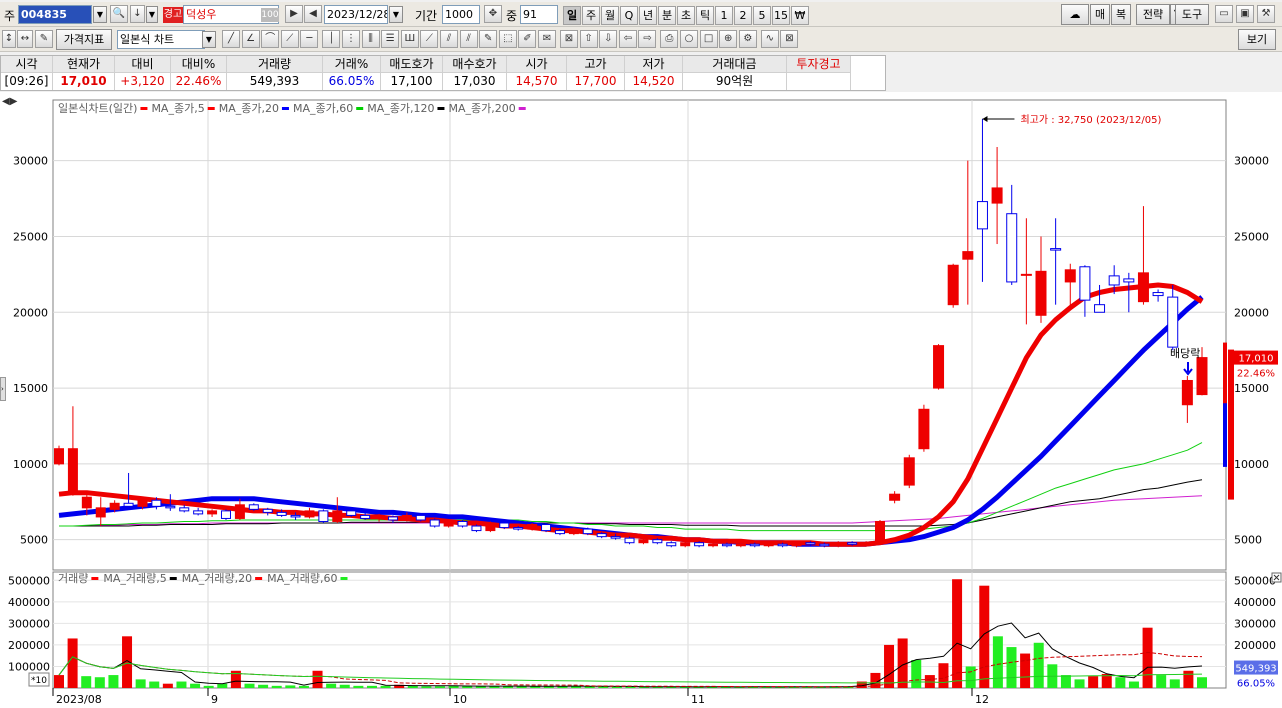  I want to click on drawing-tool-8-icon: ☰, so click(390, 39).